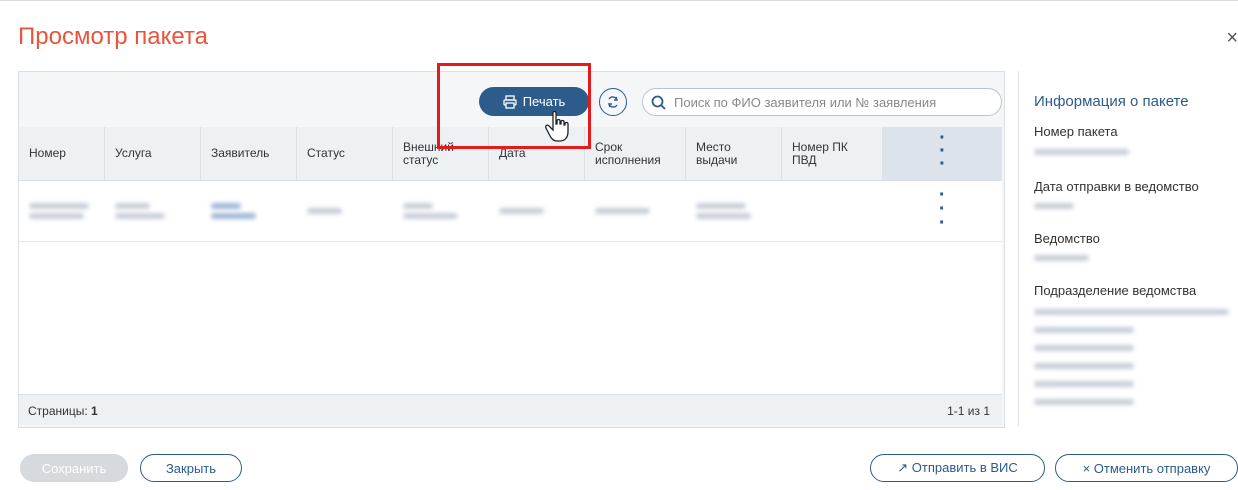  What do you see at coordinates (832, 154) in the screenshot?
I see `column-header-pk-pvd-number: Номер ПК ПВД` at bounding box center [832, 154].